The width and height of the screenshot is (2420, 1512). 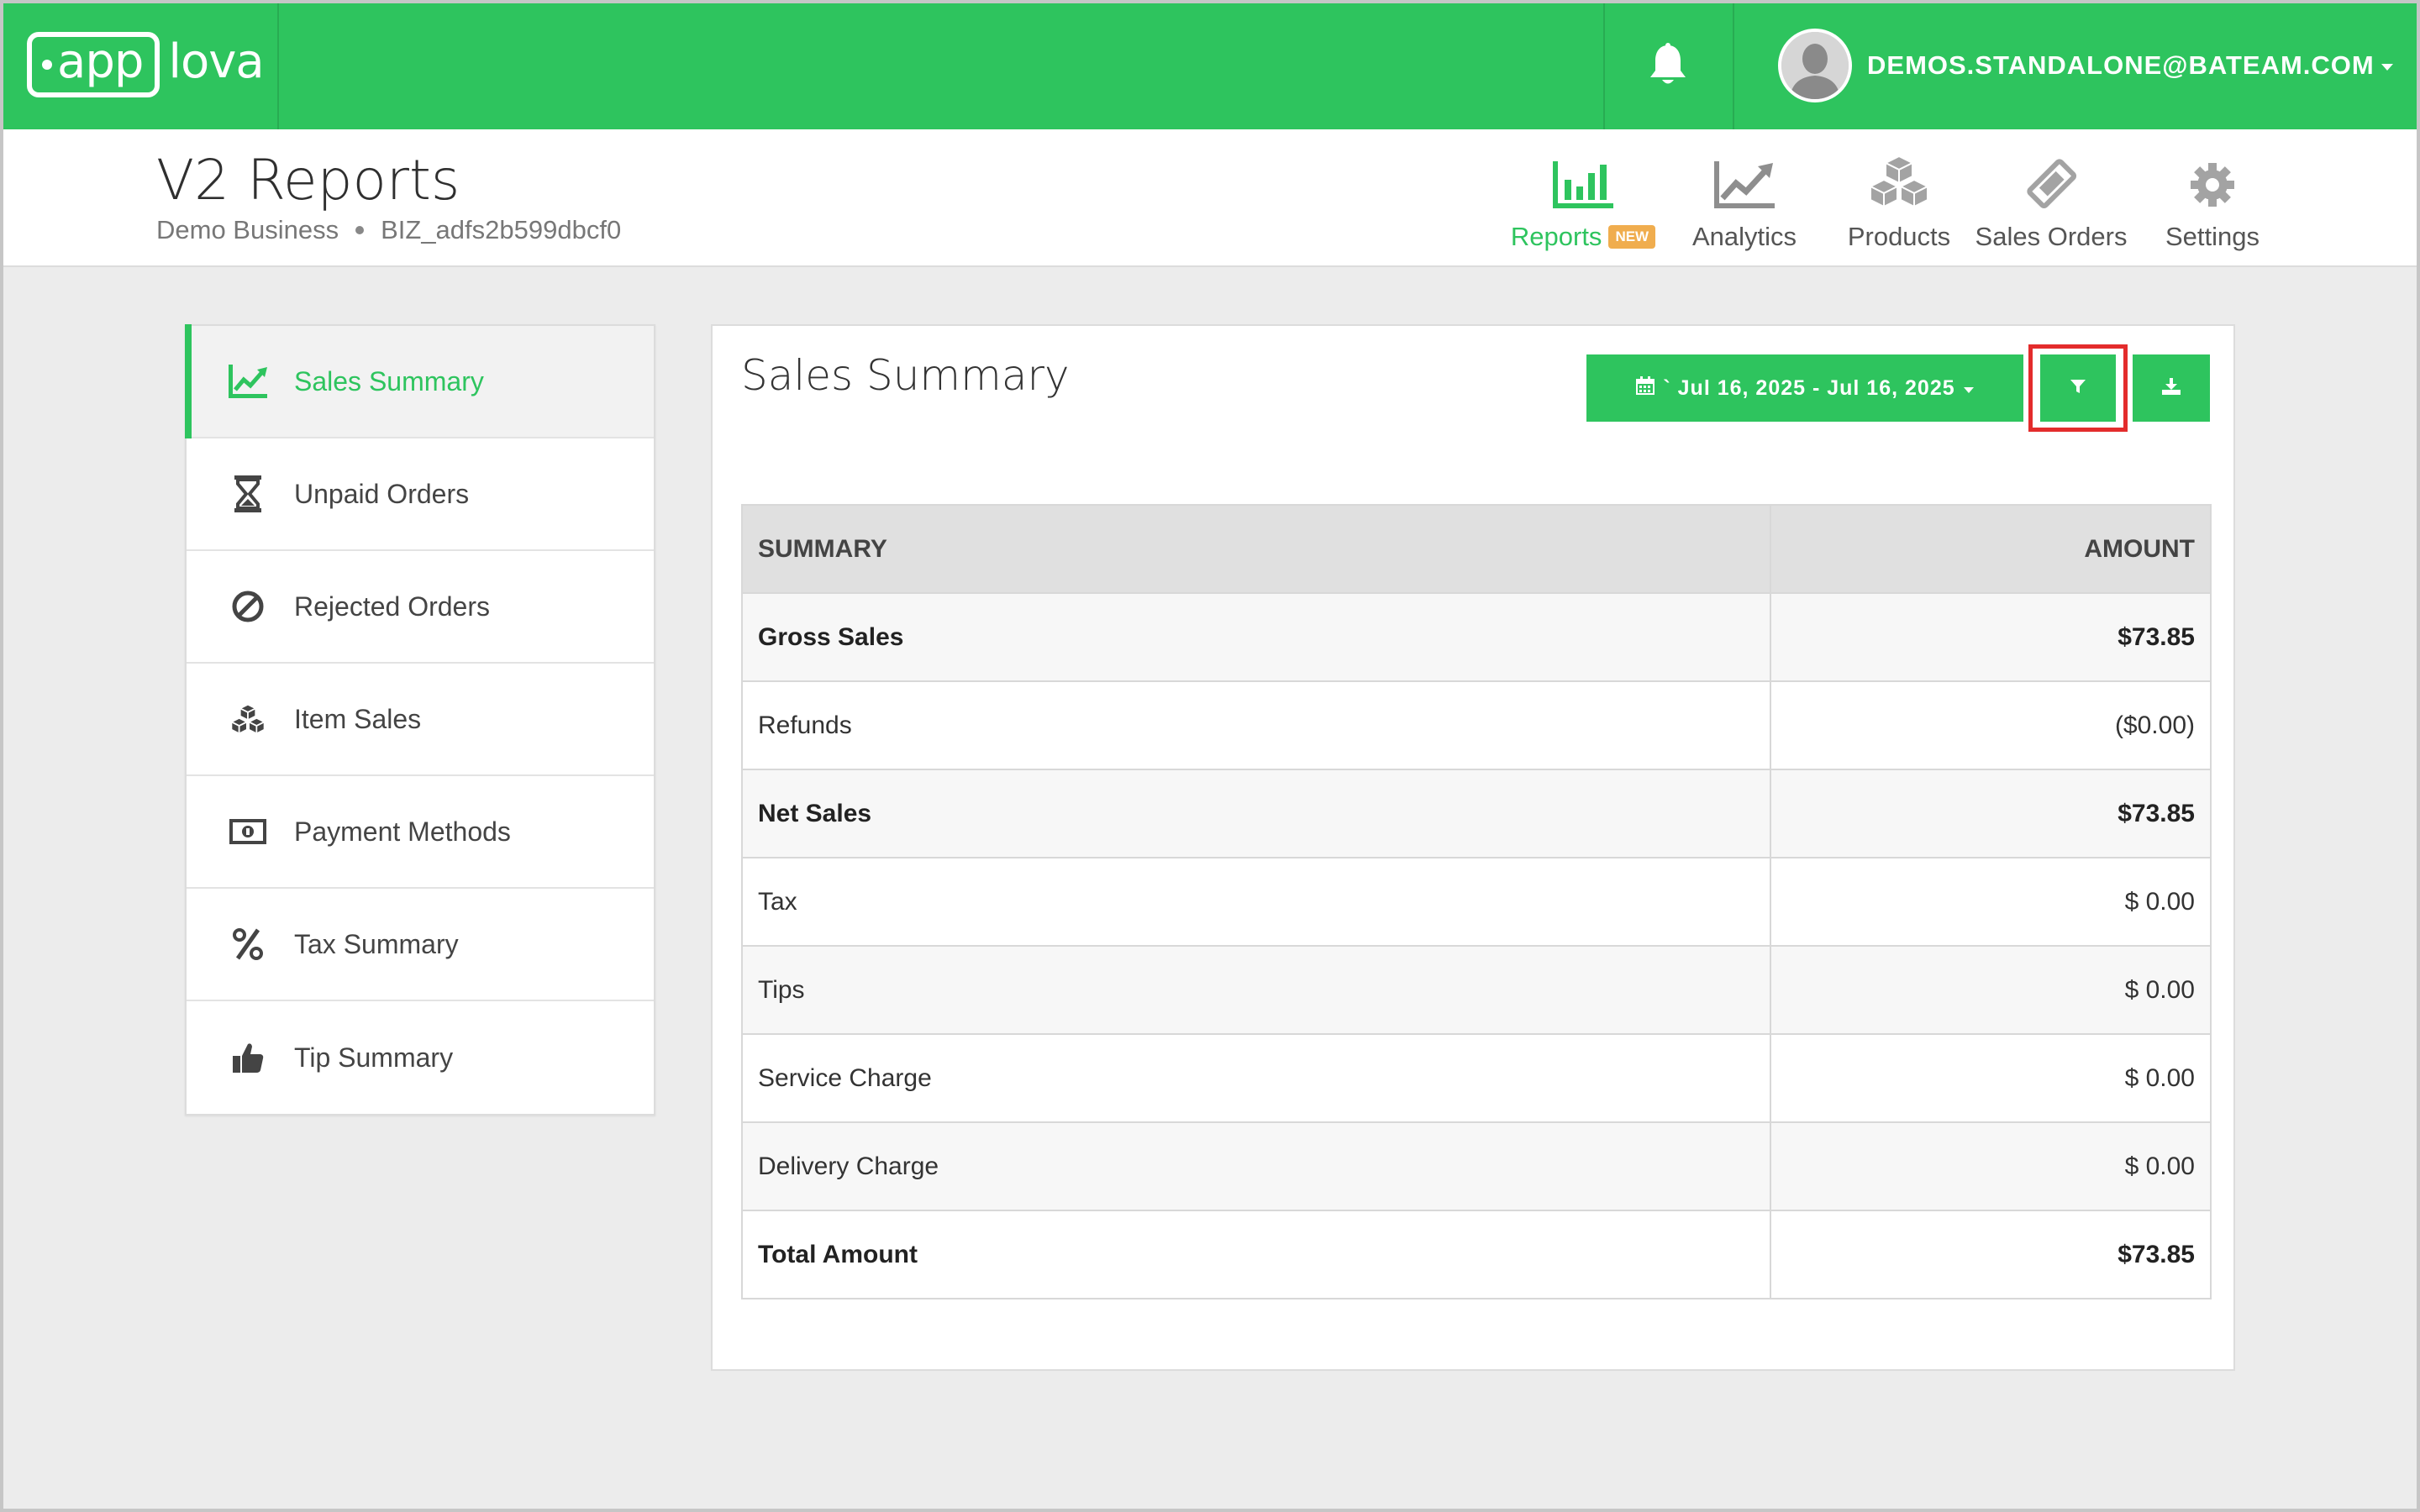 I want to click on business-info: Demo Business BIZ_adfs2b599dbcf0, so click(x=389, y=230).